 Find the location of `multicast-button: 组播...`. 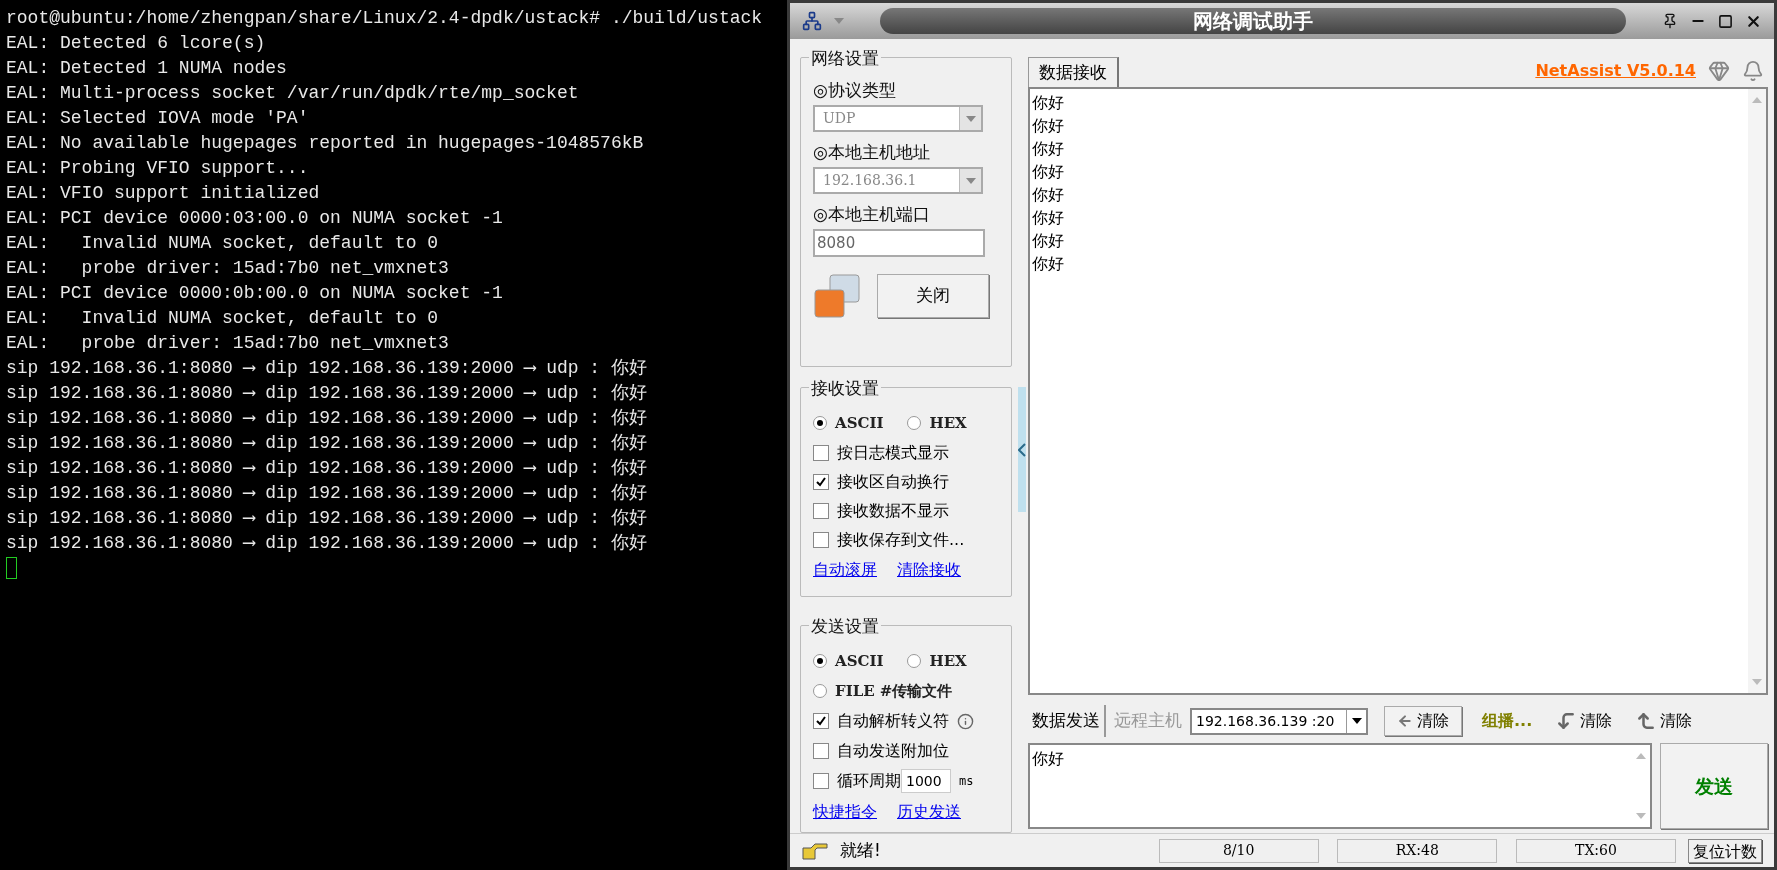

multicast-button: 组播... is located at coordinates (1507, 721).